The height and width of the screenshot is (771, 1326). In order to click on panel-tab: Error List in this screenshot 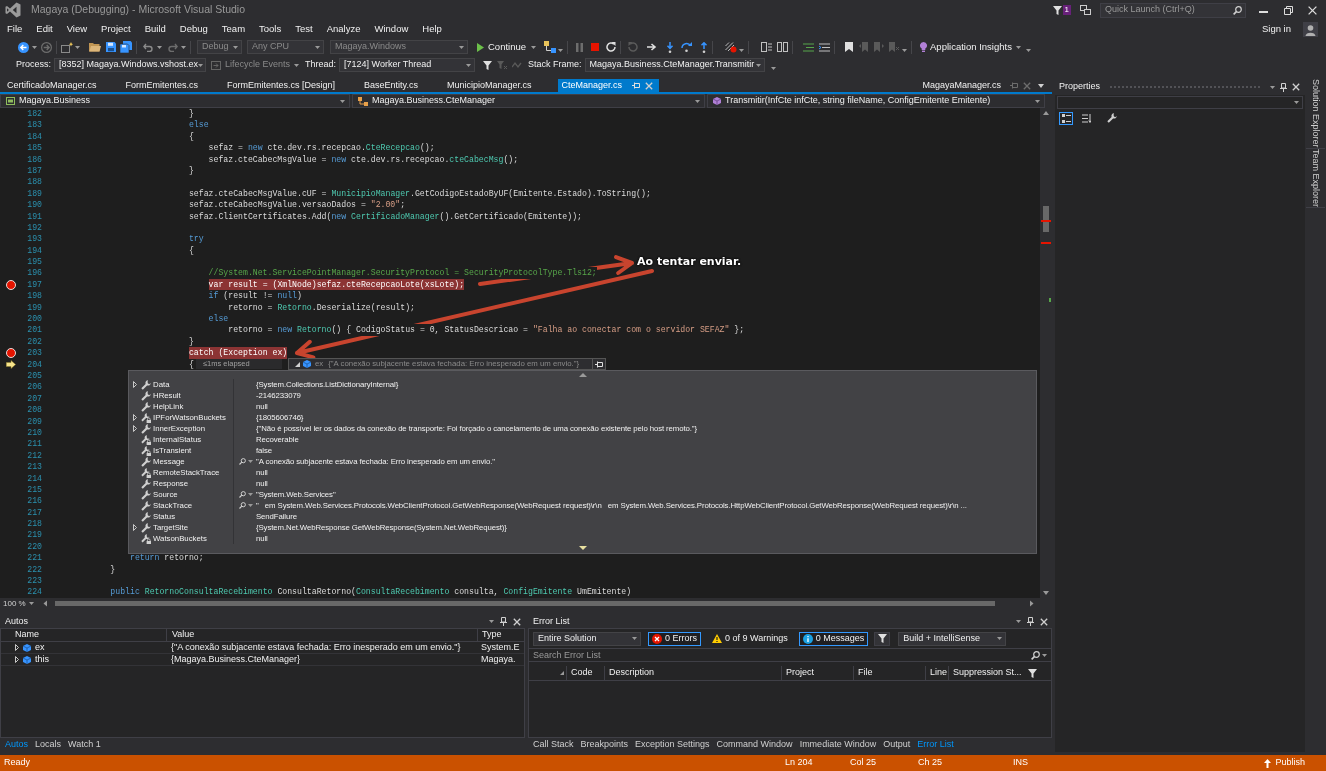, I will do `click(935, 745)`.